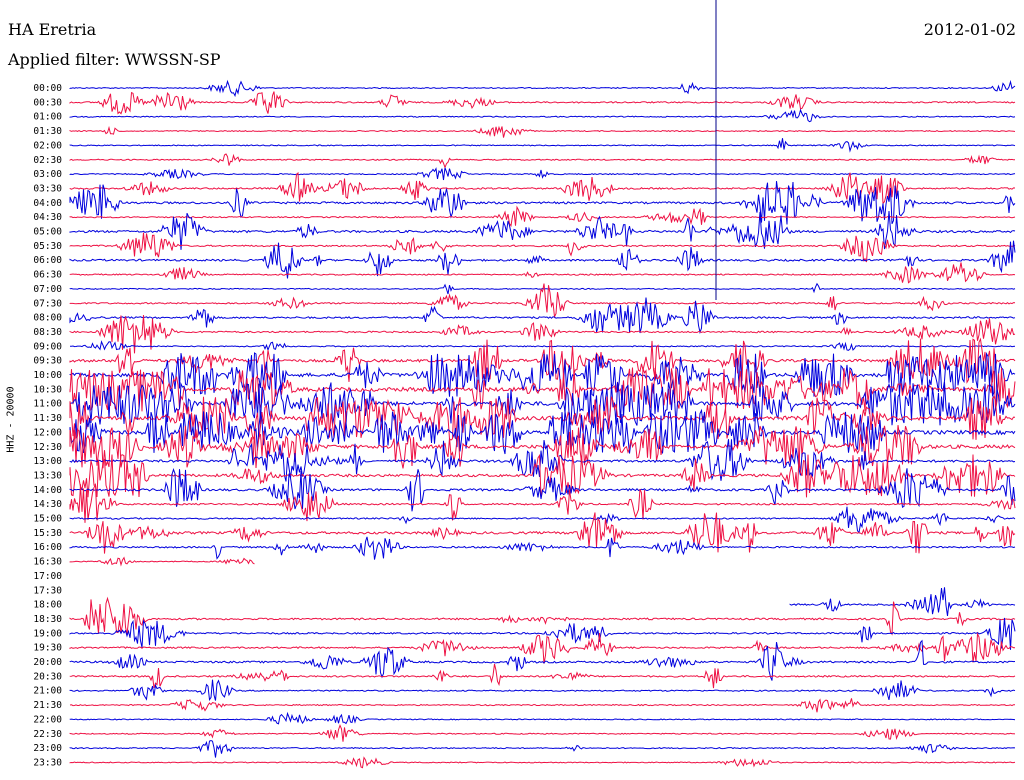 This screenshot has height=780, width=1024. What do you see at coordinates (47, 676) in the screenshot?
I see `time-tick-label: 20:30` at bounding box center [47, 676].